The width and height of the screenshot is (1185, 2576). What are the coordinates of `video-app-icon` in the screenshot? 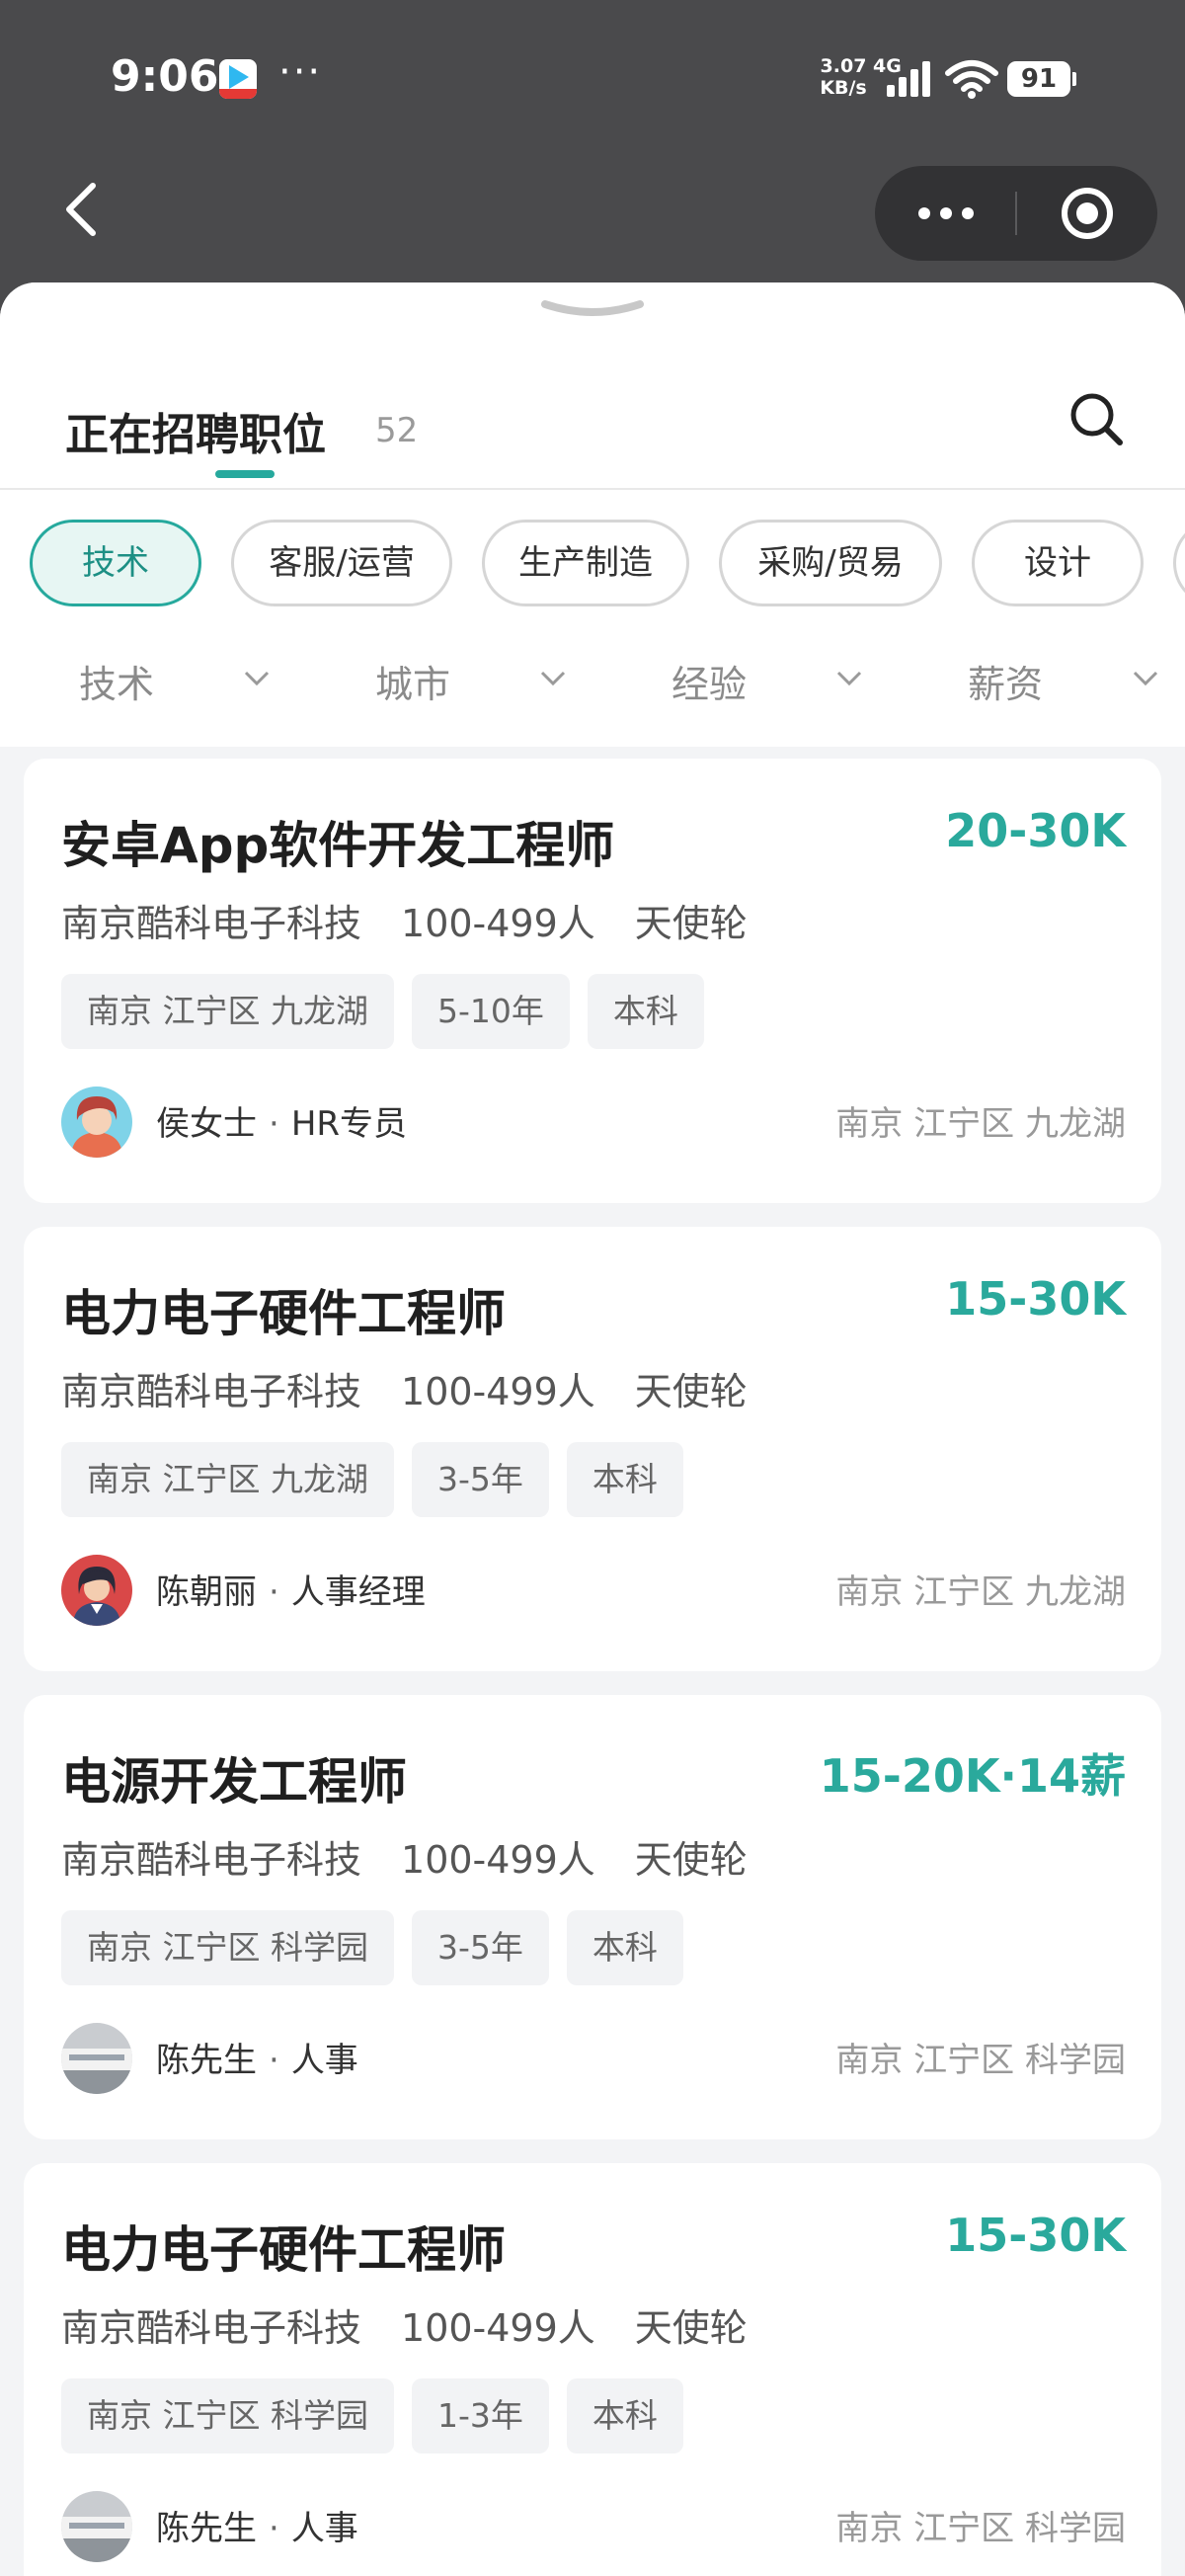 It's located at (238, 79).